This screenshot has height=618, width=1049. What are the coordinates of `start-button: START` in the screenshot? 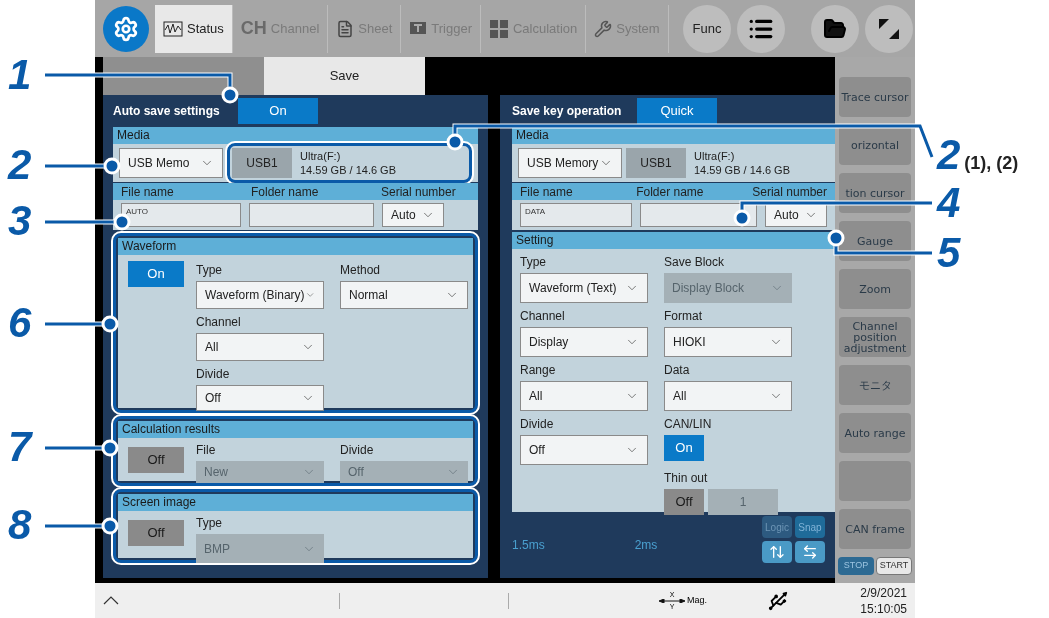 It's located at (894, 566).